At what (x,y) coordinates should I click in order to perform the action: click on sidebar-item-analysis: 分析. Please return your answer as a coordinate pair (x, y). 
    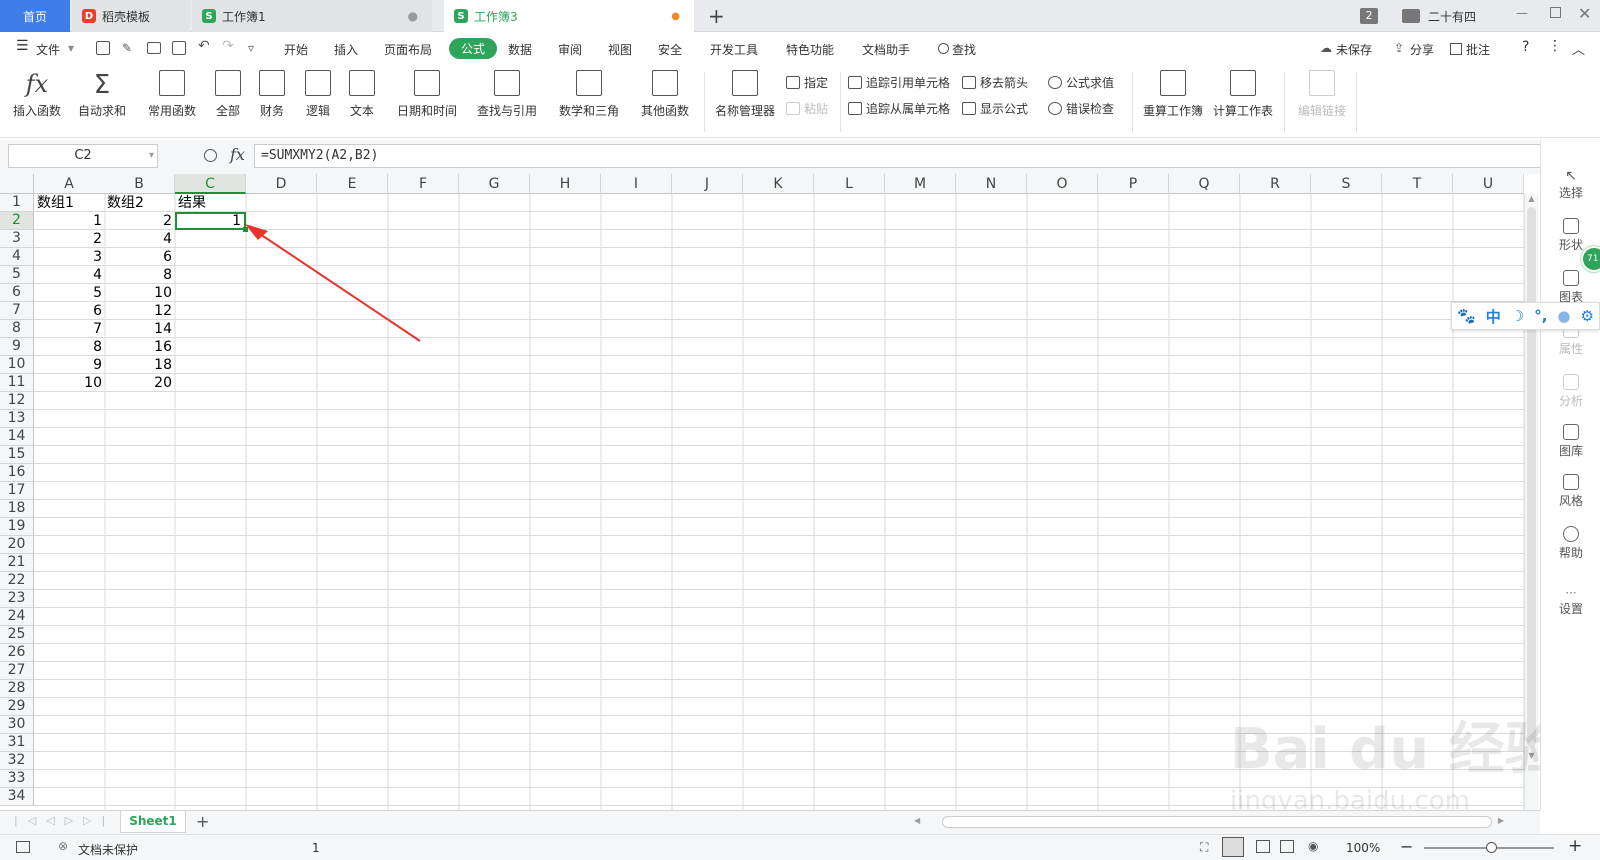
    Looking at the image, I should click on (1570, 391).